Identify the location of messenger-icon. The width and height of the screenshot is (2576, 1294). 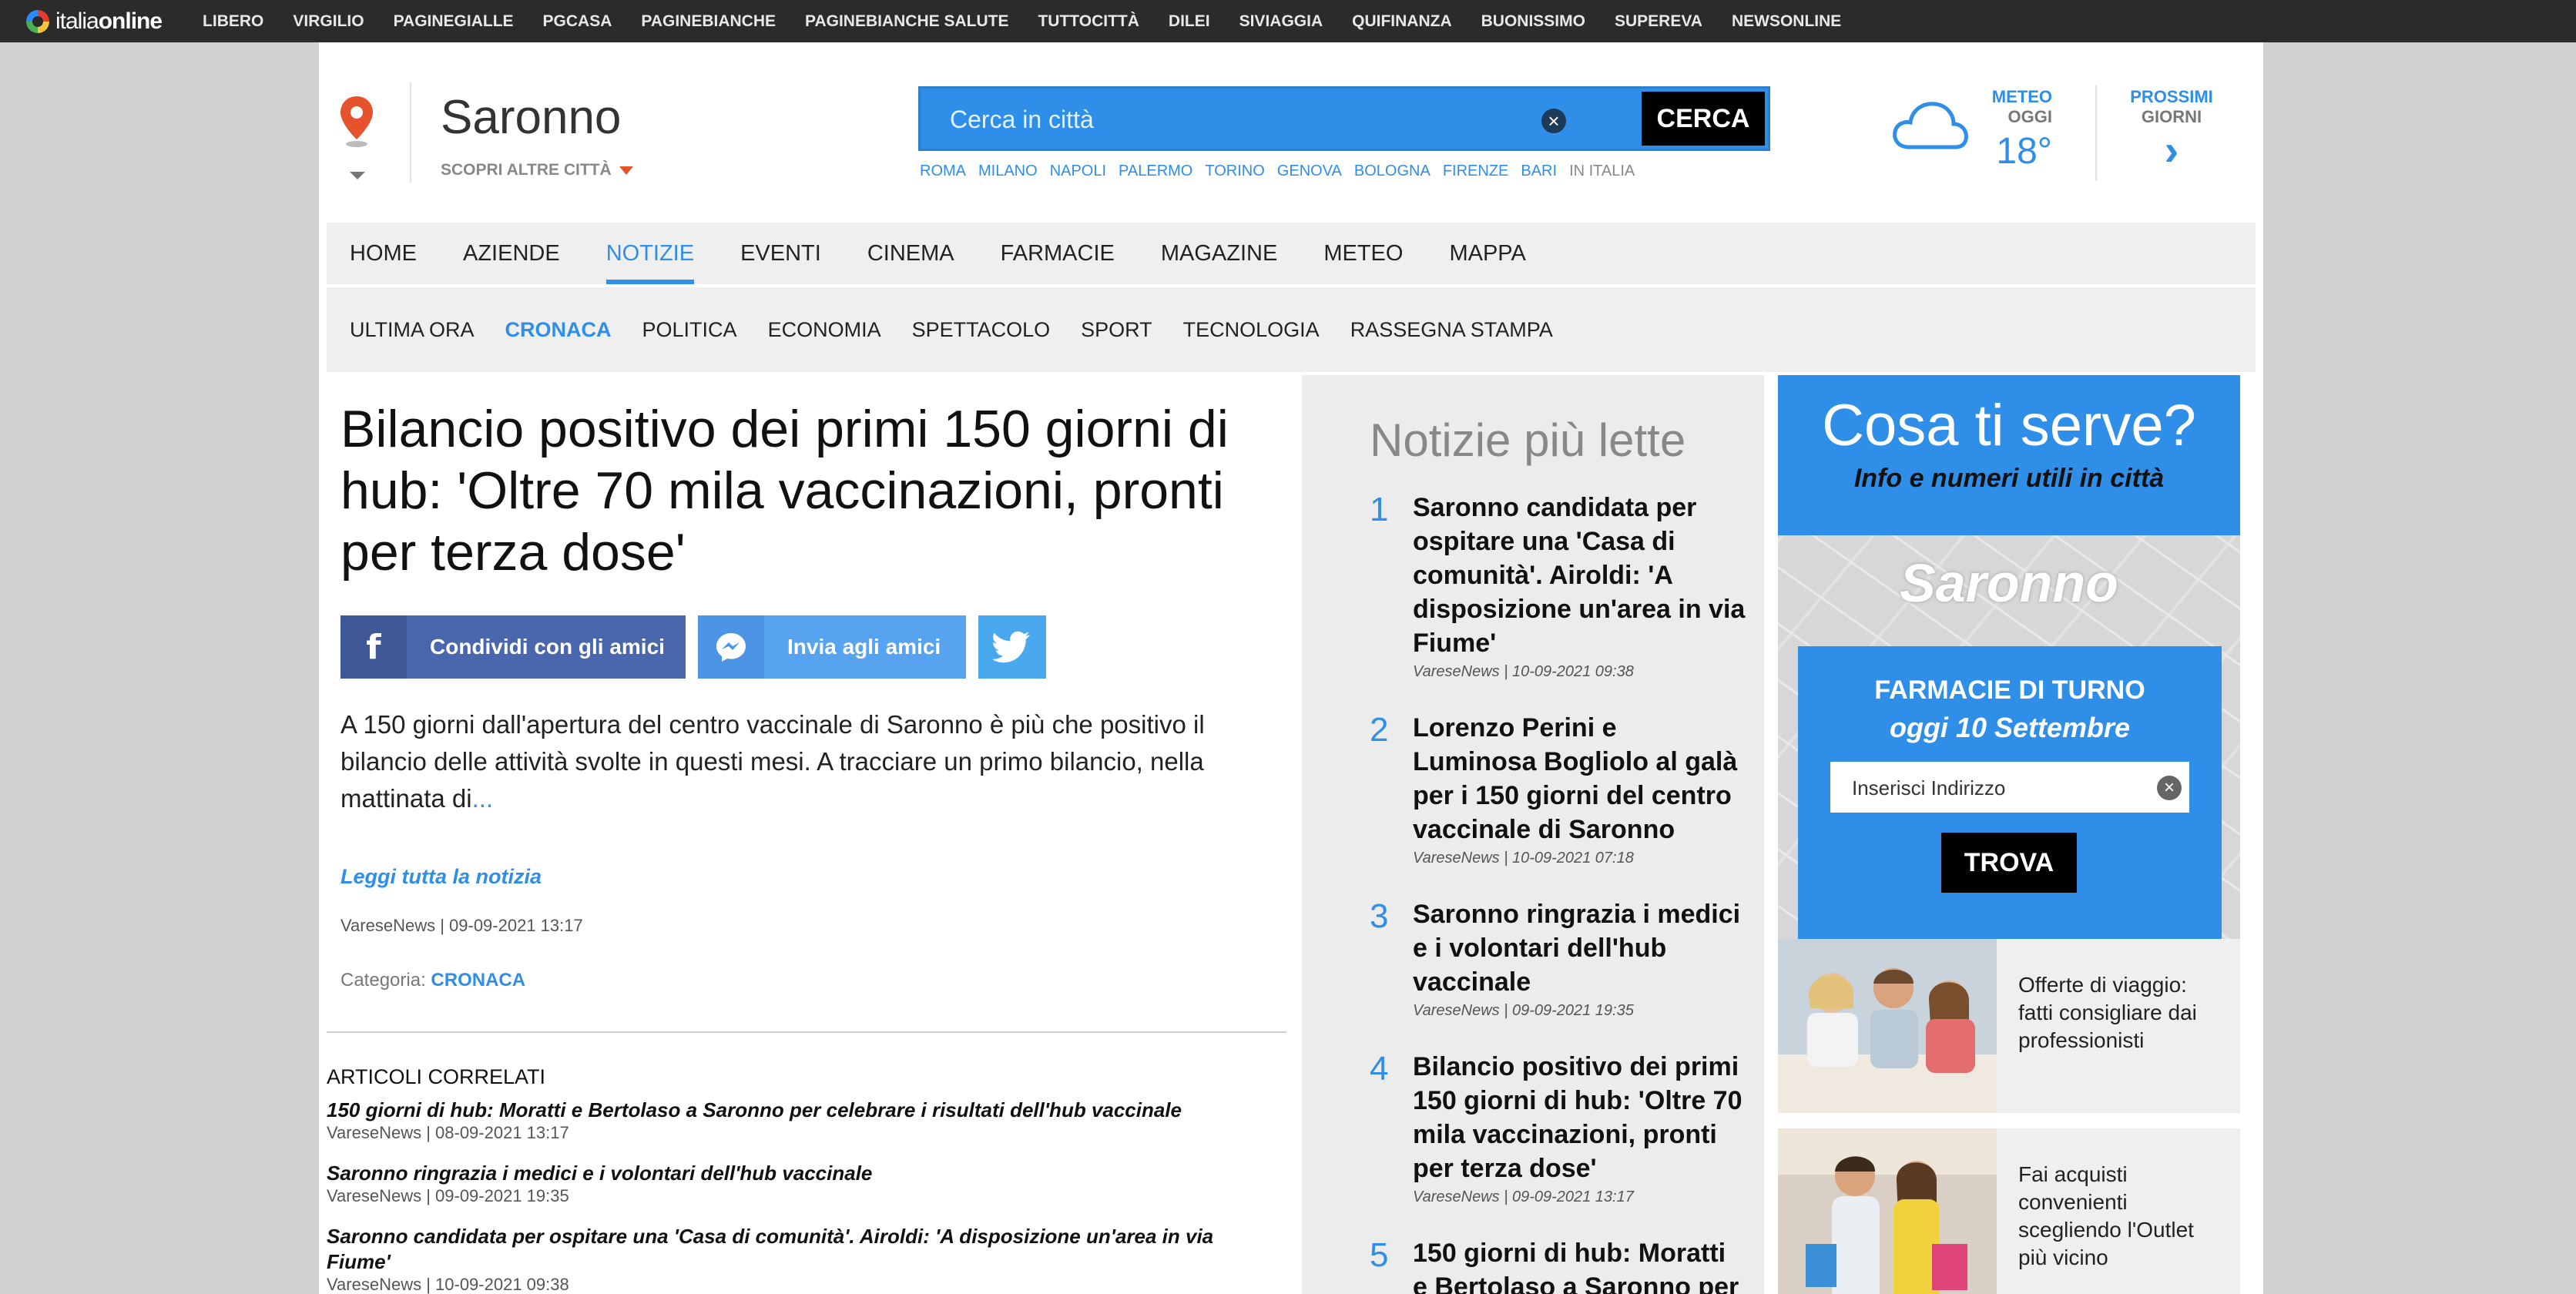
(731, 647).